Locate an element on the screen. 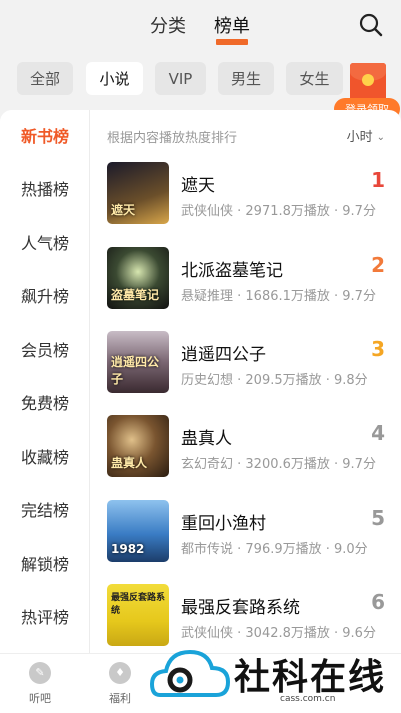 The image size is (401, 713). rank-number: 4 is located at coordinates (378, 433).